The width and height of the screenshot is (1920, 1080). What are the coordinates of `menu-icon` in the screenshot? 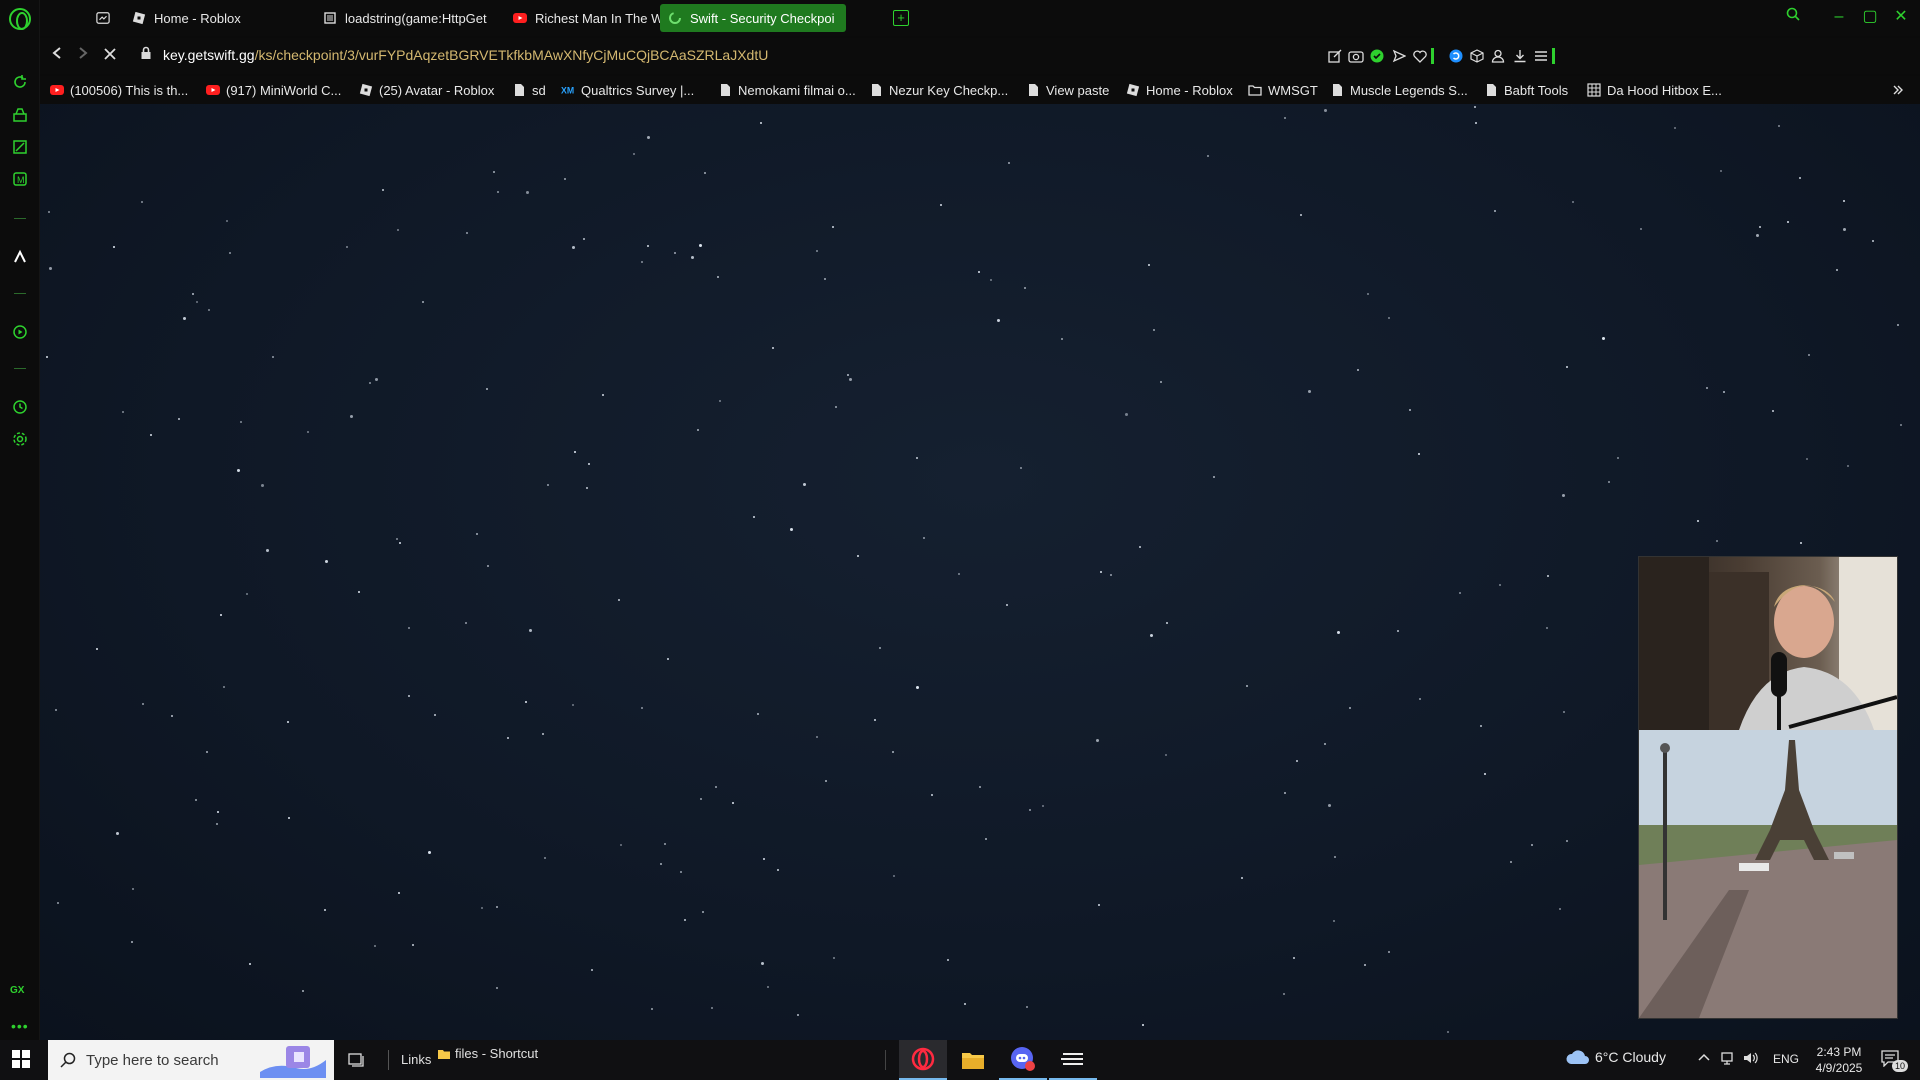 It's located at (1541, 56).